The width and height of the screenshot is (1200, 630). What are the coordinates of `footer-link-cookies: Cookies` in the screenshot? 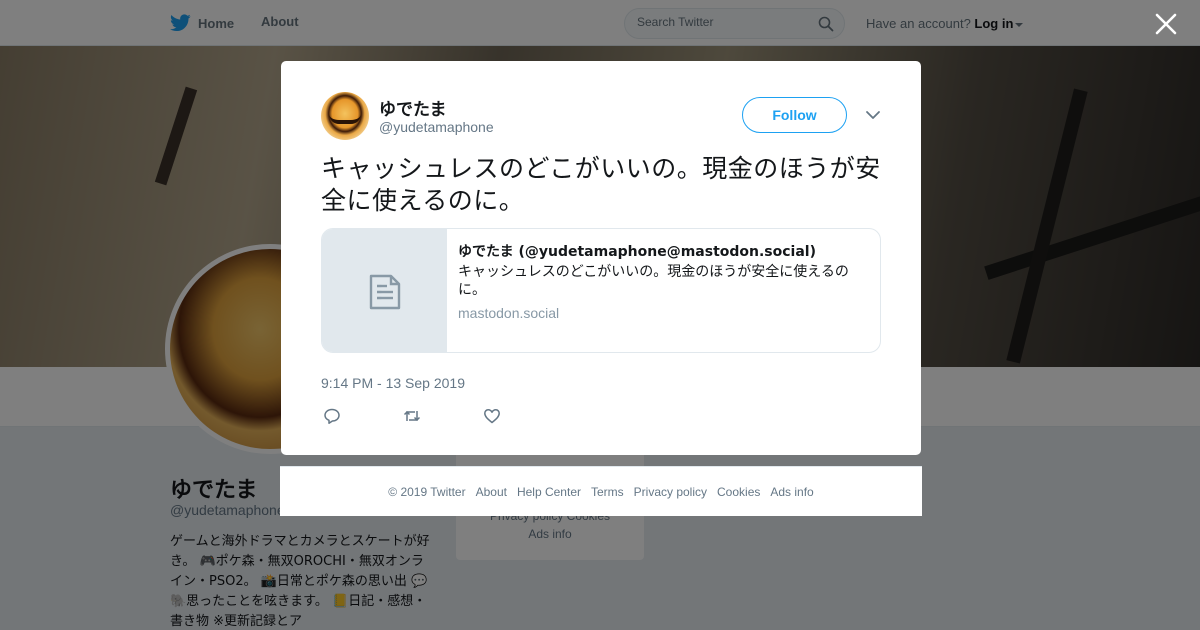 It's located at (738, 492).